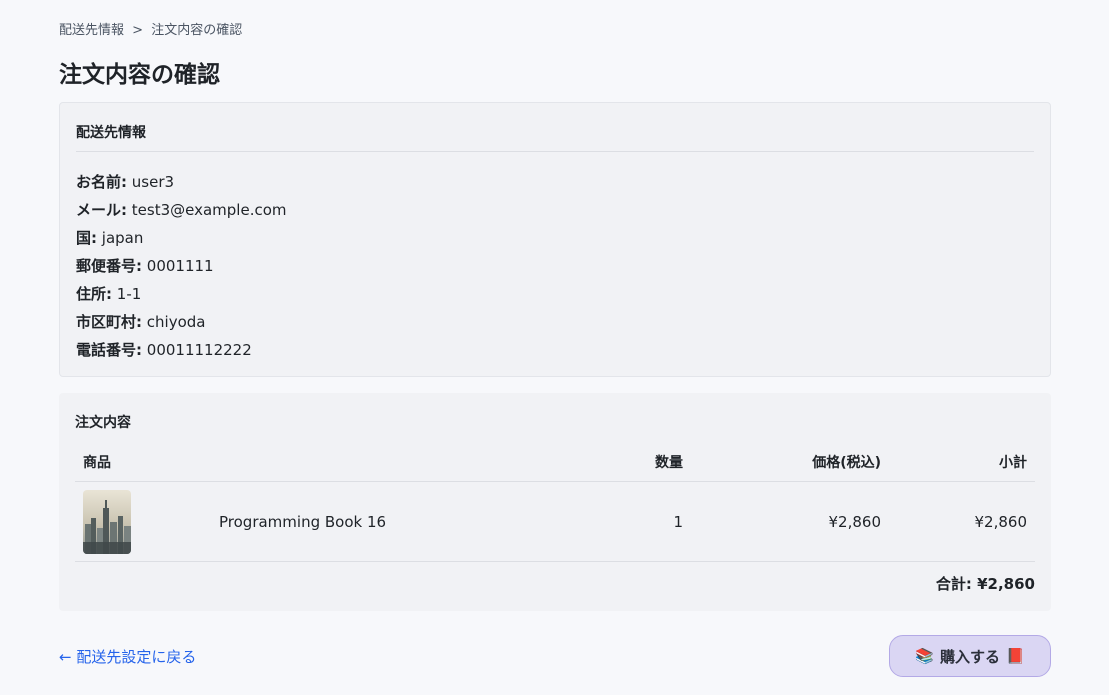  I want to click on product-subtotal: ¥2,860, so click(1001, 522).